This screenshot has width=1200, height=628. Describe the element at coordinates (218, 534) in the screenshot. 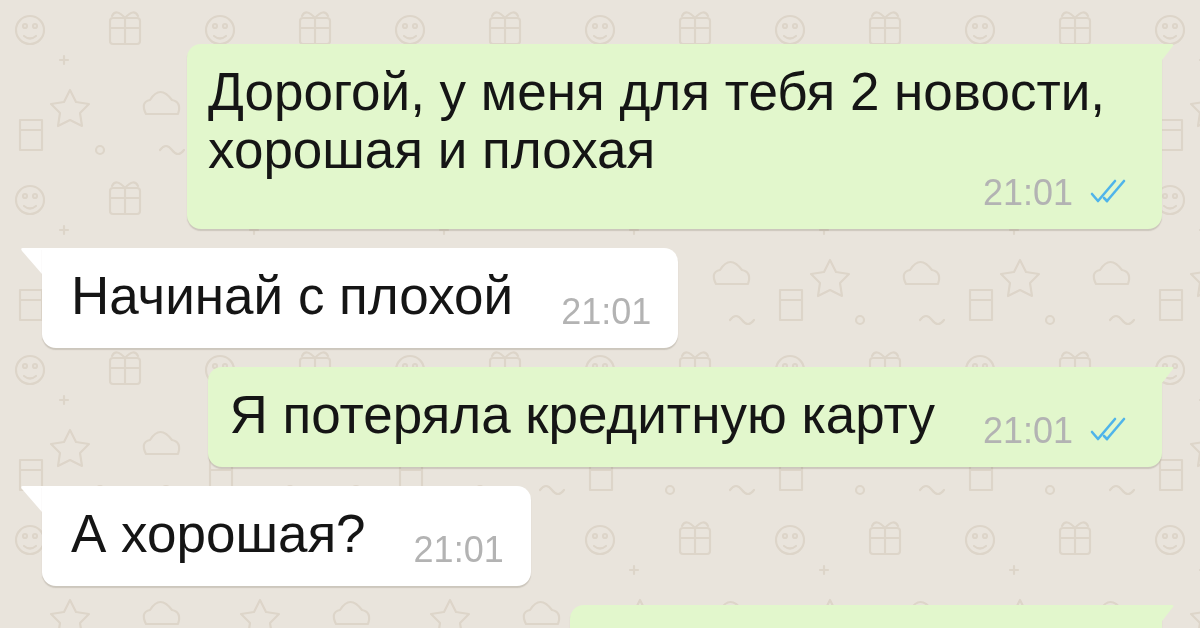

I see `message-text: А хорошая?` at that location.